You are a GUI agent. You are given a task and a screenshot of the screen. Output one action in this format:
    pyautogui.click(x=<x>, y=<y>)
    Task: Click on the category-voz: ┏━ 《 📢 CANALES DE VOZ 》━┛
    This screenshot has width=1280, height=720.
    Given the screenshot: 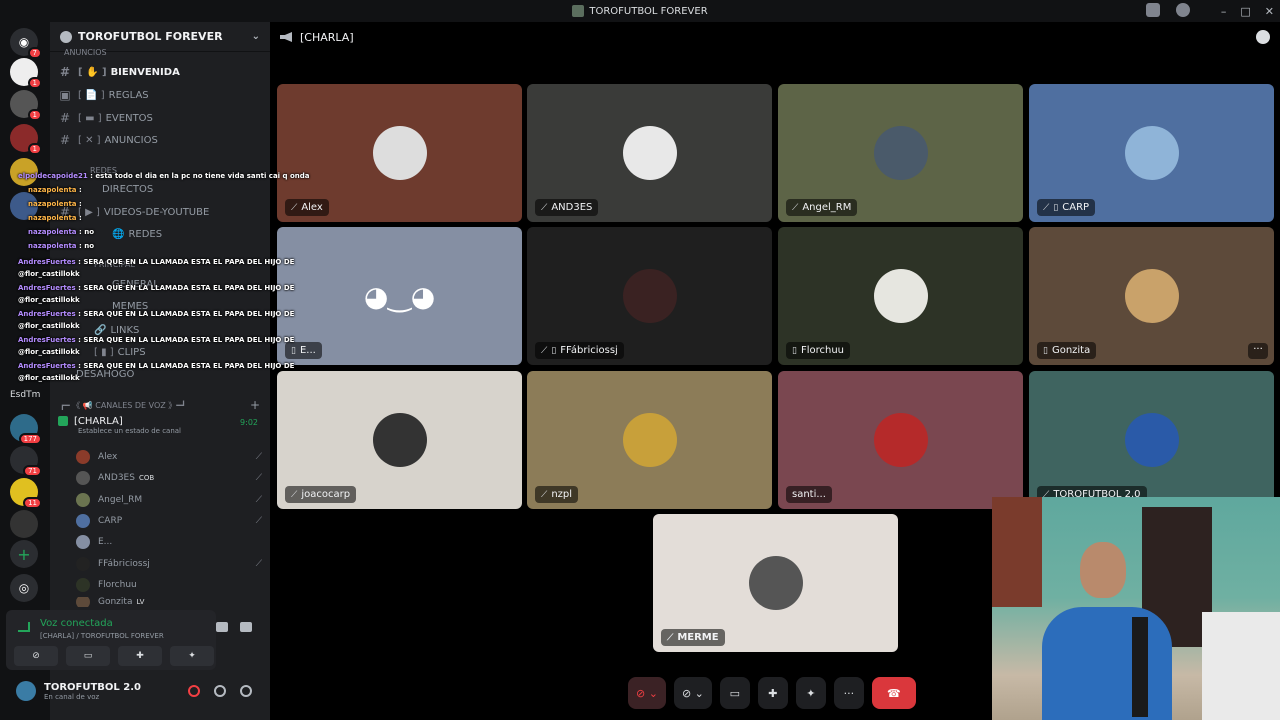 What is the action you would take?
    pyautogui.click(x=123, y=405)
    